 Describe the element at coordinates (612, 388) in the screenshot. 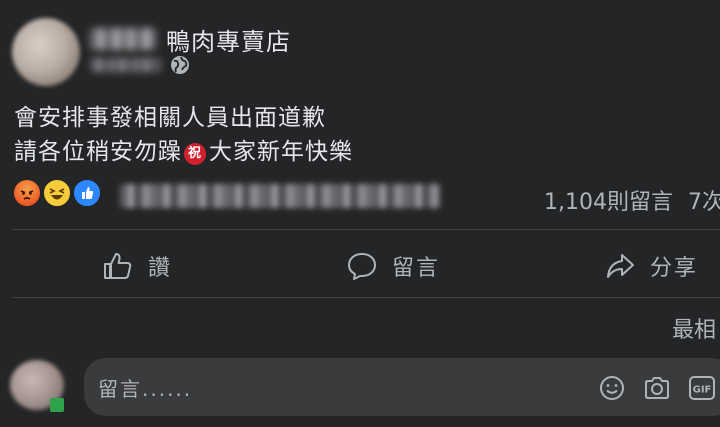

I see `emoji-icon` at that location.